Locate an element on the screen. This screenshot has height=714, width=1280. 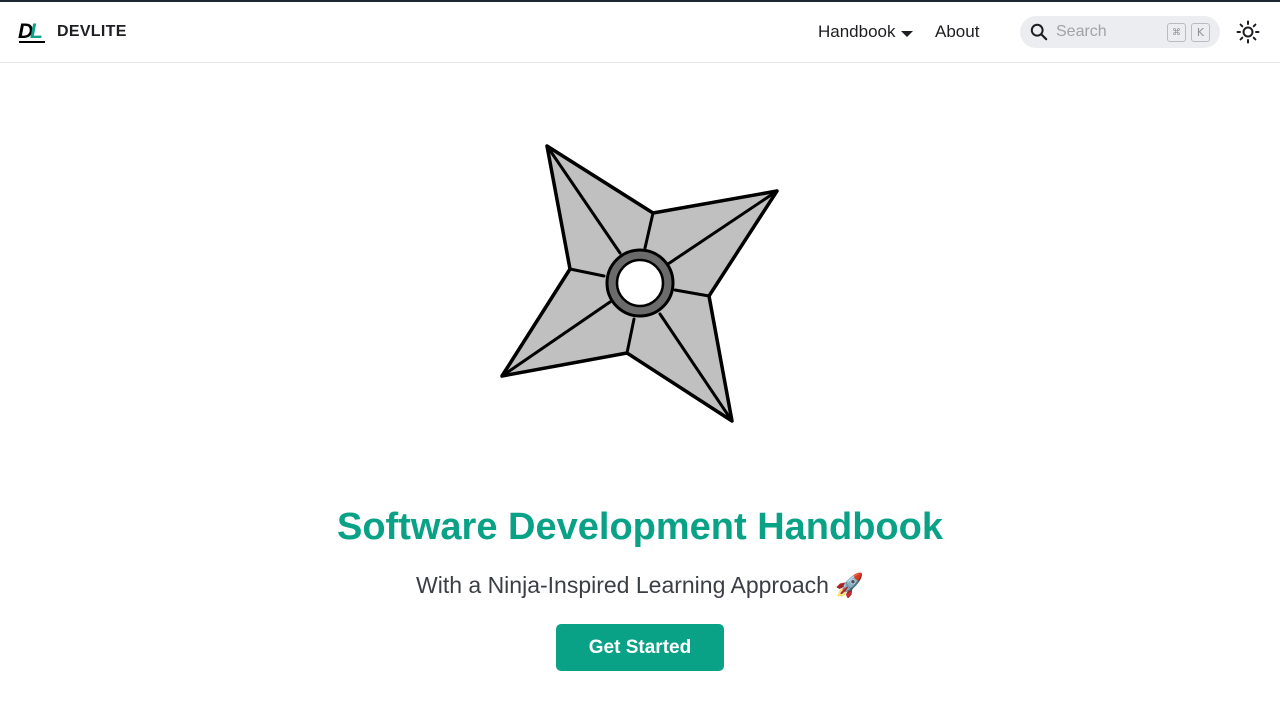
brand-link: D L DEVLITE is located at coordinates (72, 32).